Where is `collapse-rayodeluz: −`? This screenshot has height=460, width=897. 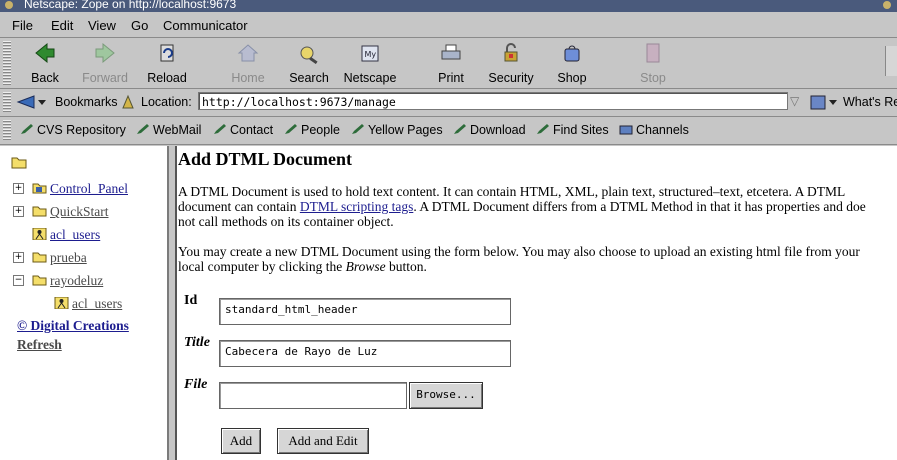
collapse-rayodeluz: − is located at coordinates (18, 280).